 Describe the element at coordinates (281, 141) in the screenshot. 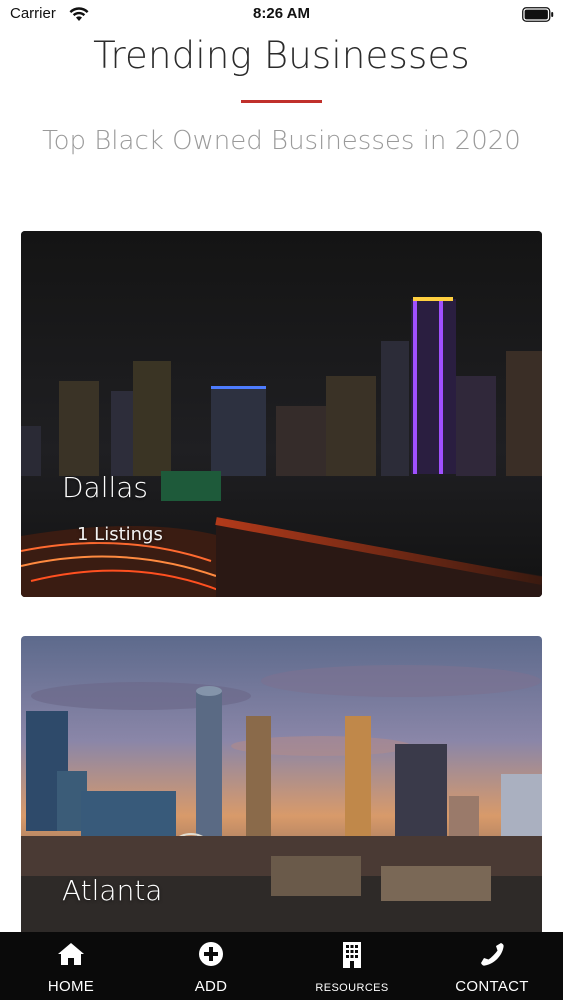

I see `page-subtitle: Top Black Owned Businesses in 2020` at that location.